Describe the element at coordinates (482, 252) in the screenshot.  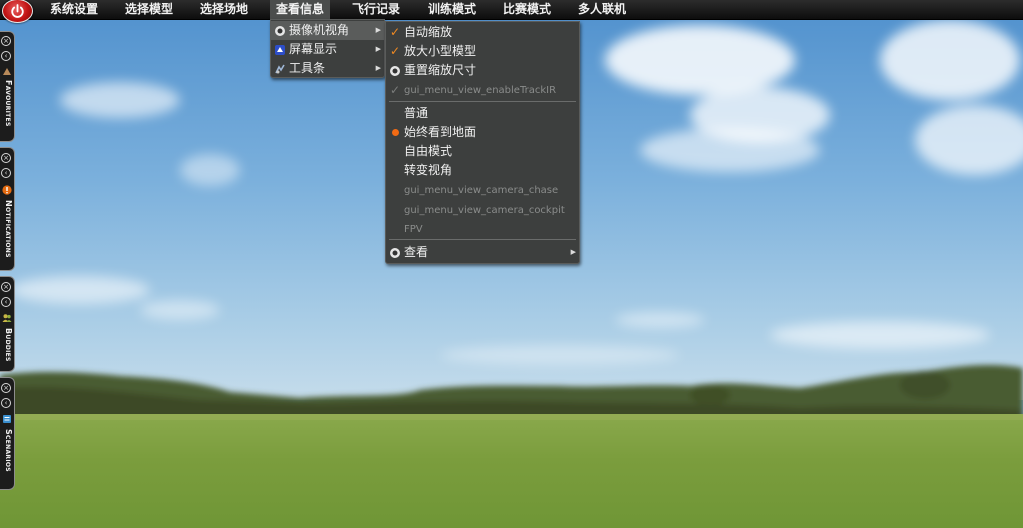
I see `menu-item-view: 查看 ▶` at that location.